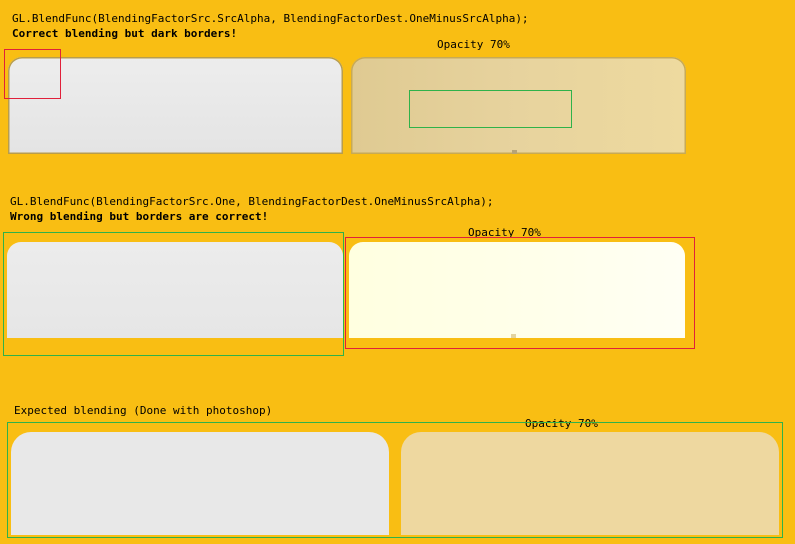  What do you see at coordinates (473, 44) in the screenshot?
I see `section1-opacity-label: Opacity 70%` at bounding box center [473, 44].